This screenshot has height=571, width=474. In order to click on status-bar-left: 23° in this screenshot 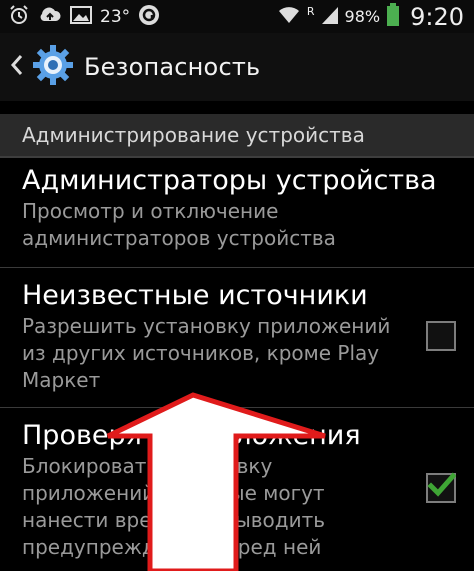, I will do `click(80, 17)`.